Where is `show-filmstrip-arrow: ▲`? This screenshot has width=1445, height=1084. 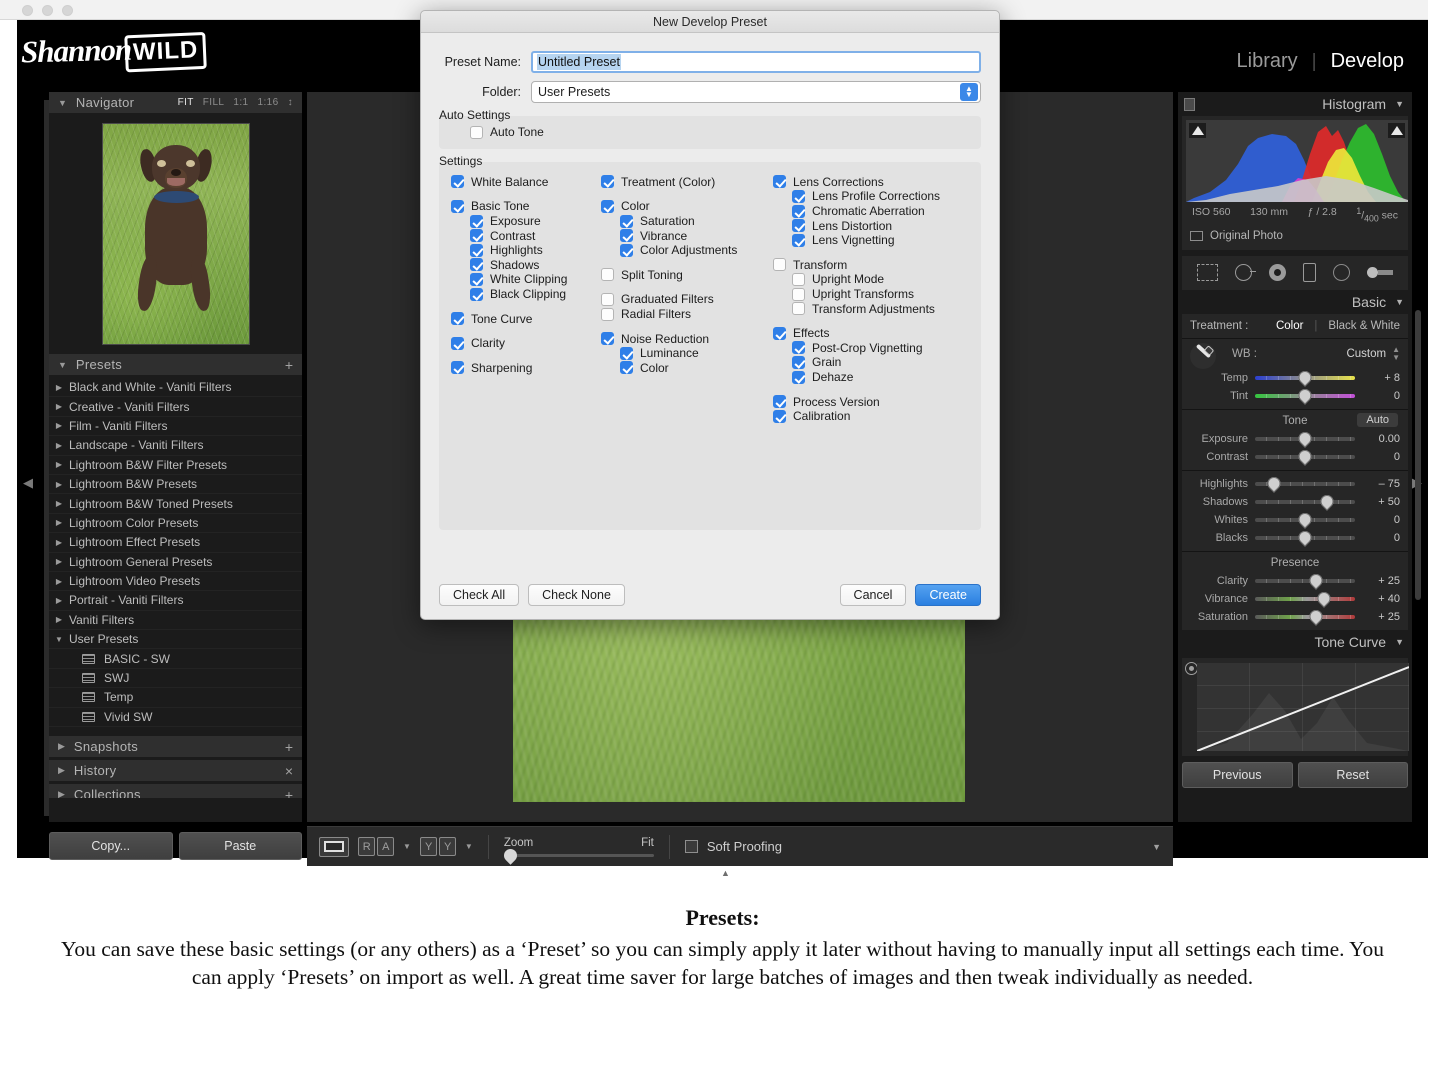 show-filmstrip-arrow: ▲ is located at coordinates (725, 873).